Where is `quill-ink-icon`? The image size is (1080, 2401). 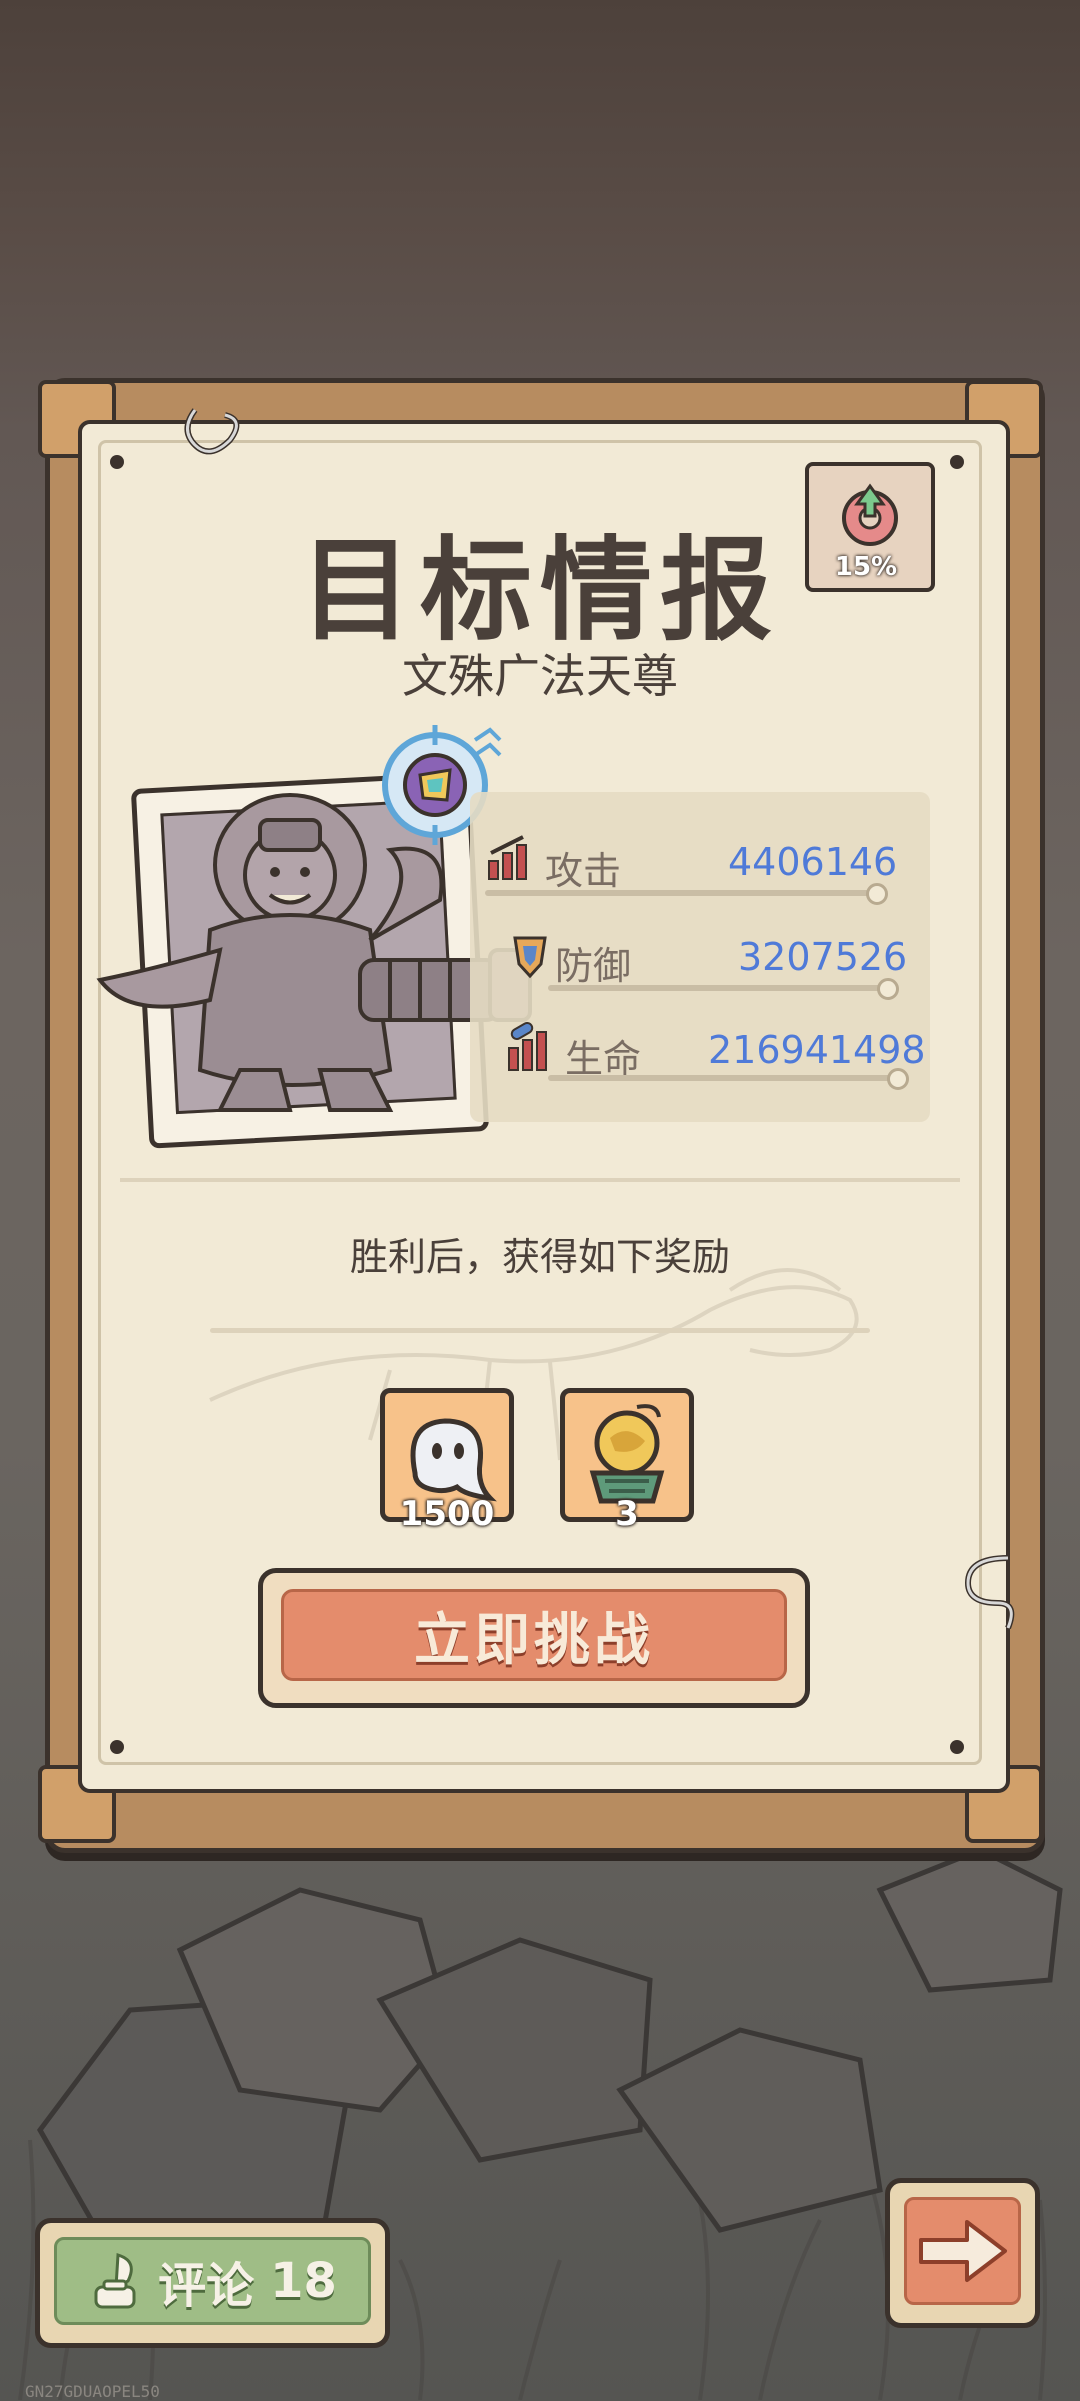 quill-ink-icon is located at coordinates (115, 2281).